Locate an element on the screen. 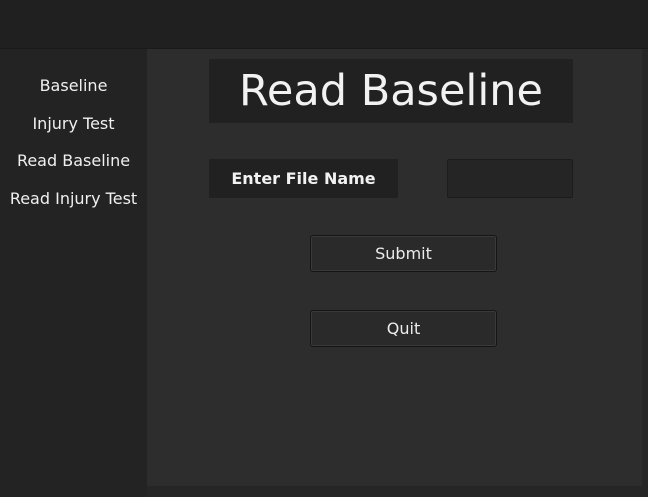 Image resolution: width=648 pixels, height=497 pixels. page-title: Read Baseline is located at coordinates (391, 91).